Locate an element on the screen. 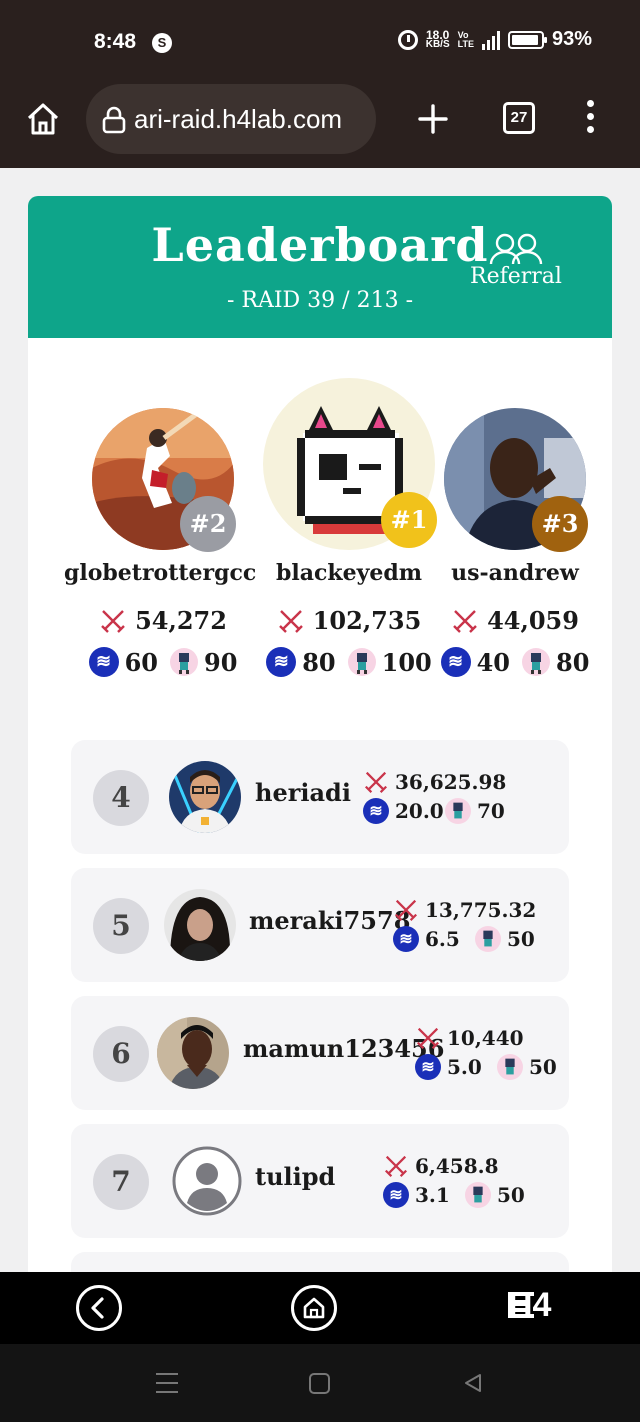 The height and width of the screenshot is (1422, 640). score-value: 6,458.8 is located at coordinates (457, 1166).